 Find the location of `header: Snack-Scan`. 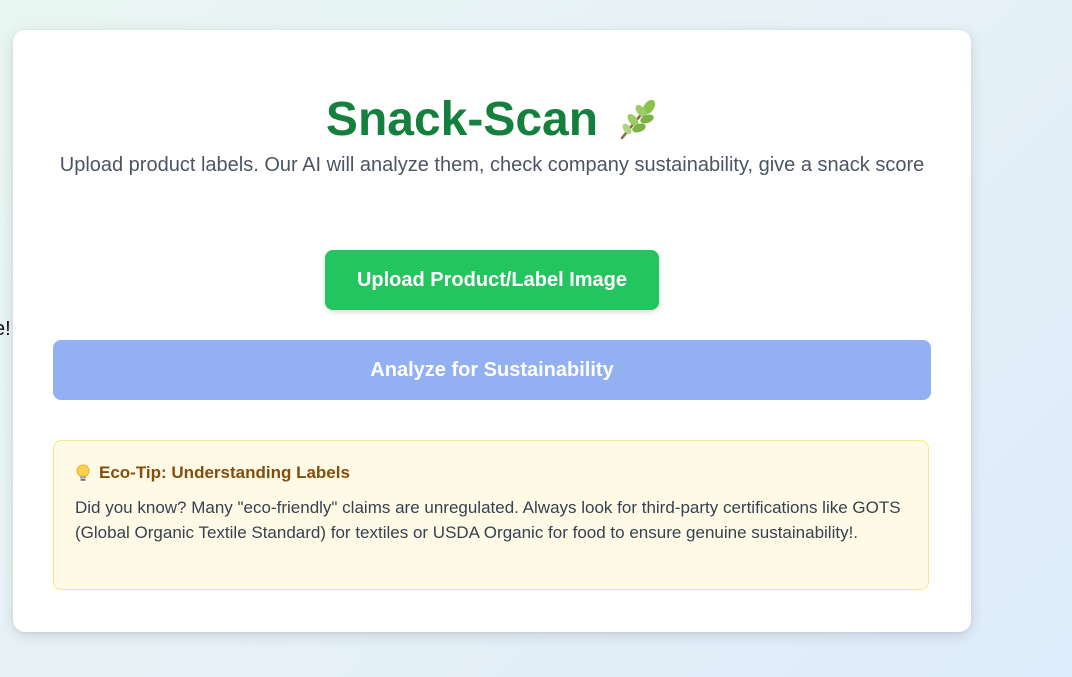

header: Snack-Scan is located at coordinates (492, 120).